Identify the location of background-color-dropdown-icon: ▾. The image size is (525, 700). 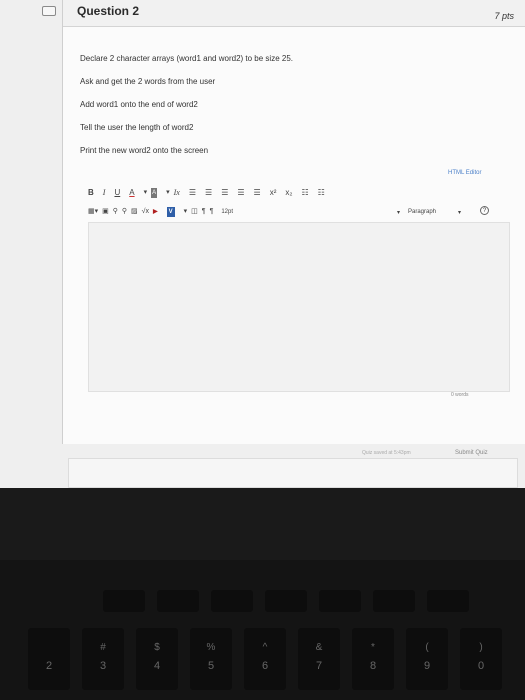
(168, 193).